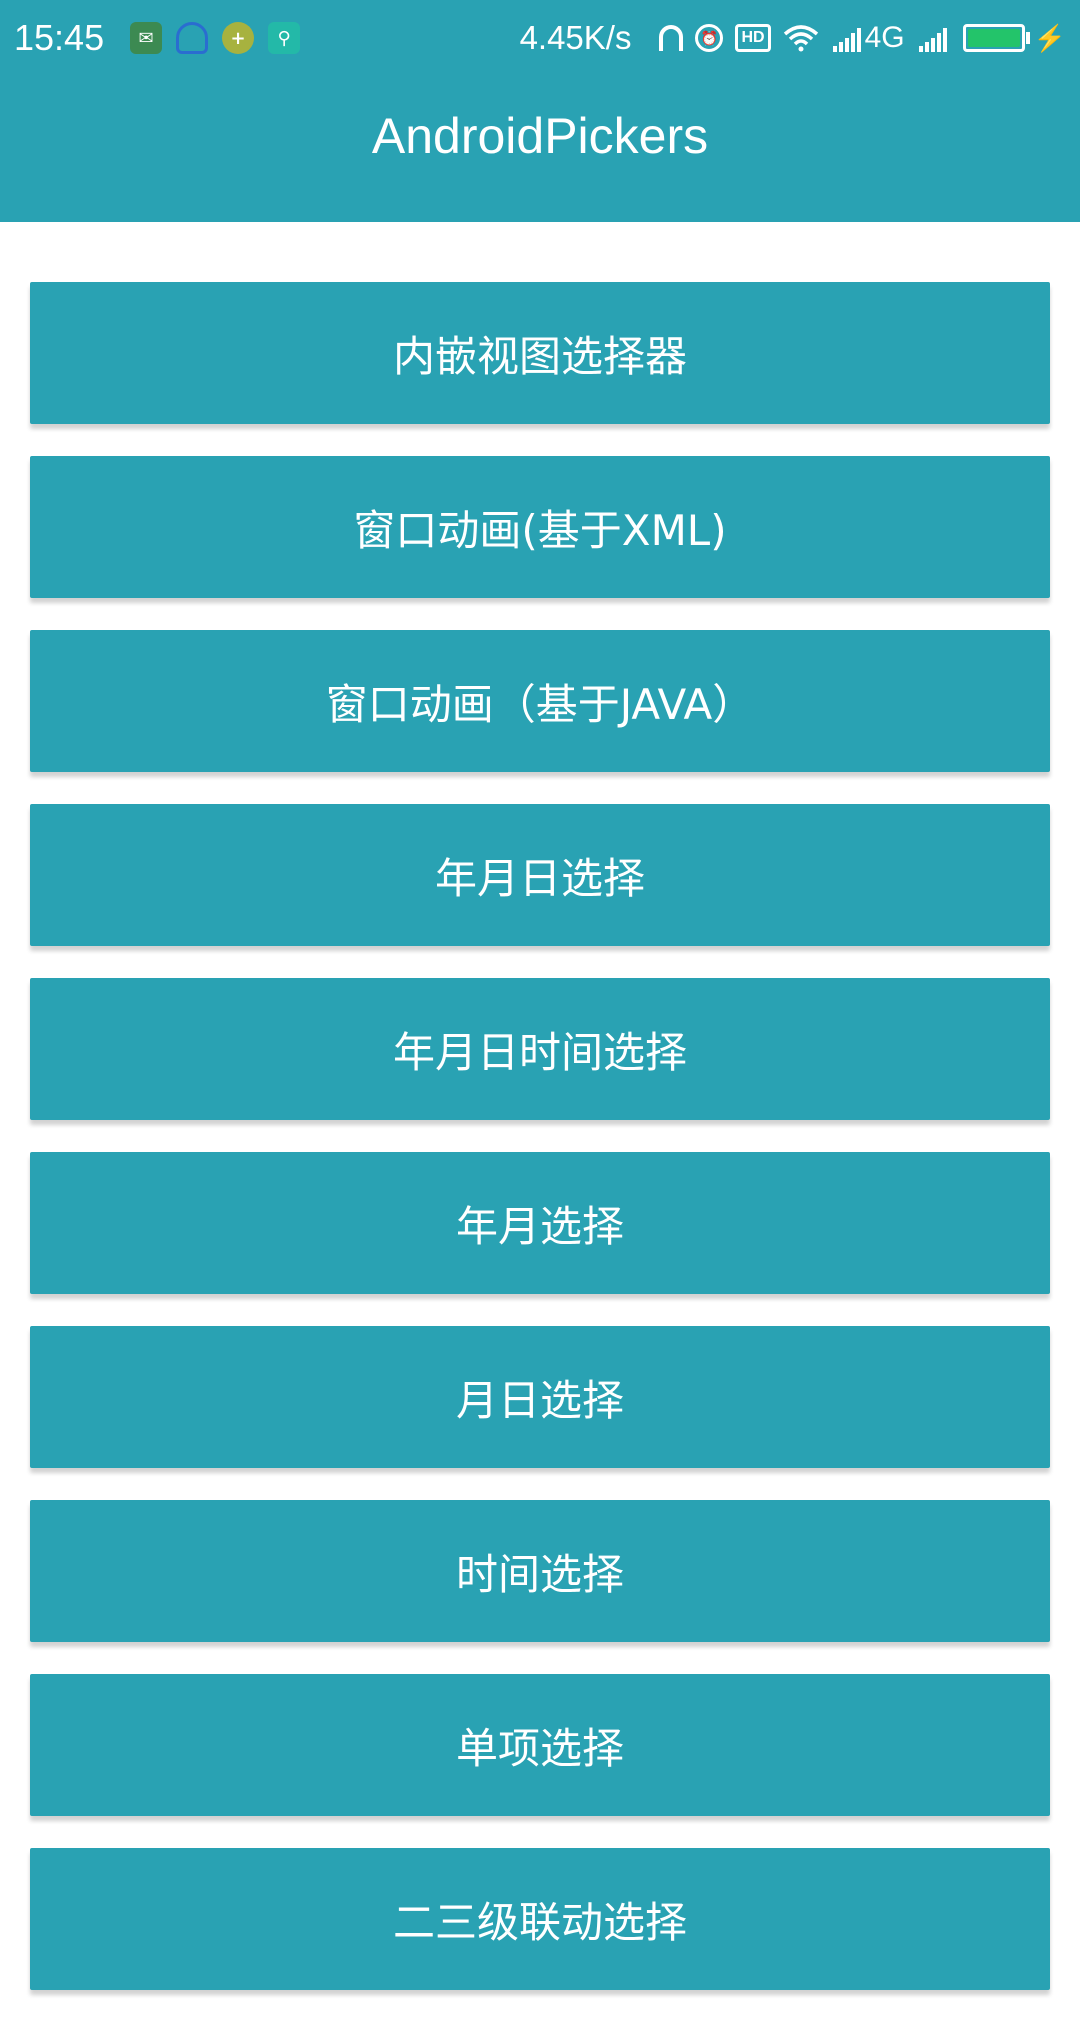  Describe the element at coordinates (284, 38) in the screenshot. I see `usb-icon: ⚲` at that location.